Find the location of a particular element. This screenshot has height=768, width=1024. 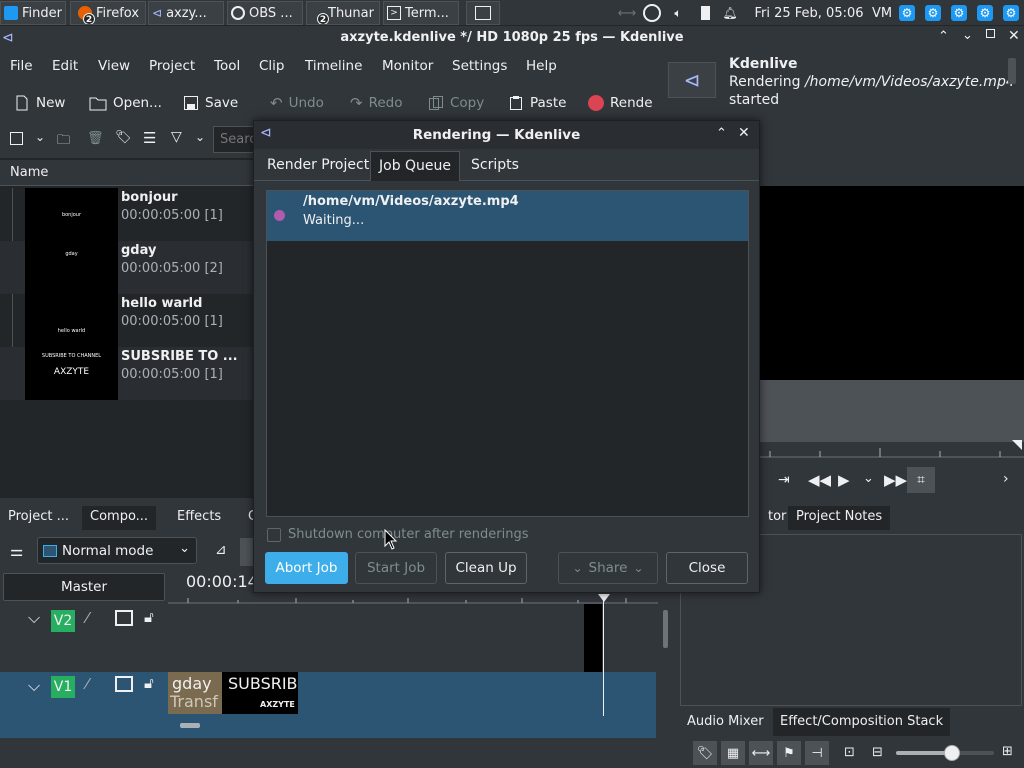

network-icon: ⟷ is located at coordinates (627, 13).